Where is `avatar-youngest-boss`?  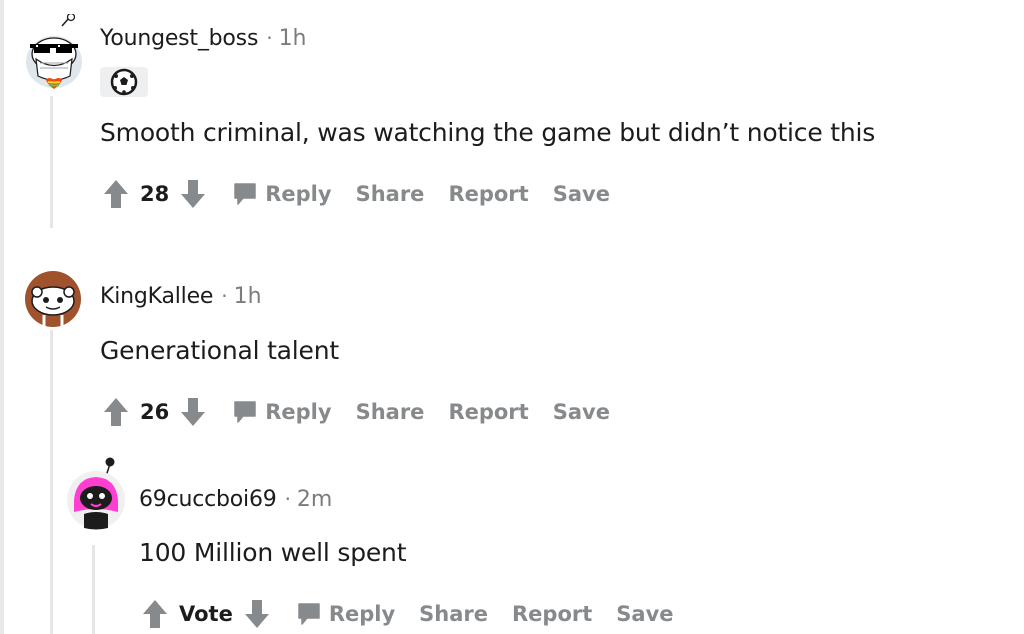 avatar-youngest-boss is located at coordinates (54, 52).